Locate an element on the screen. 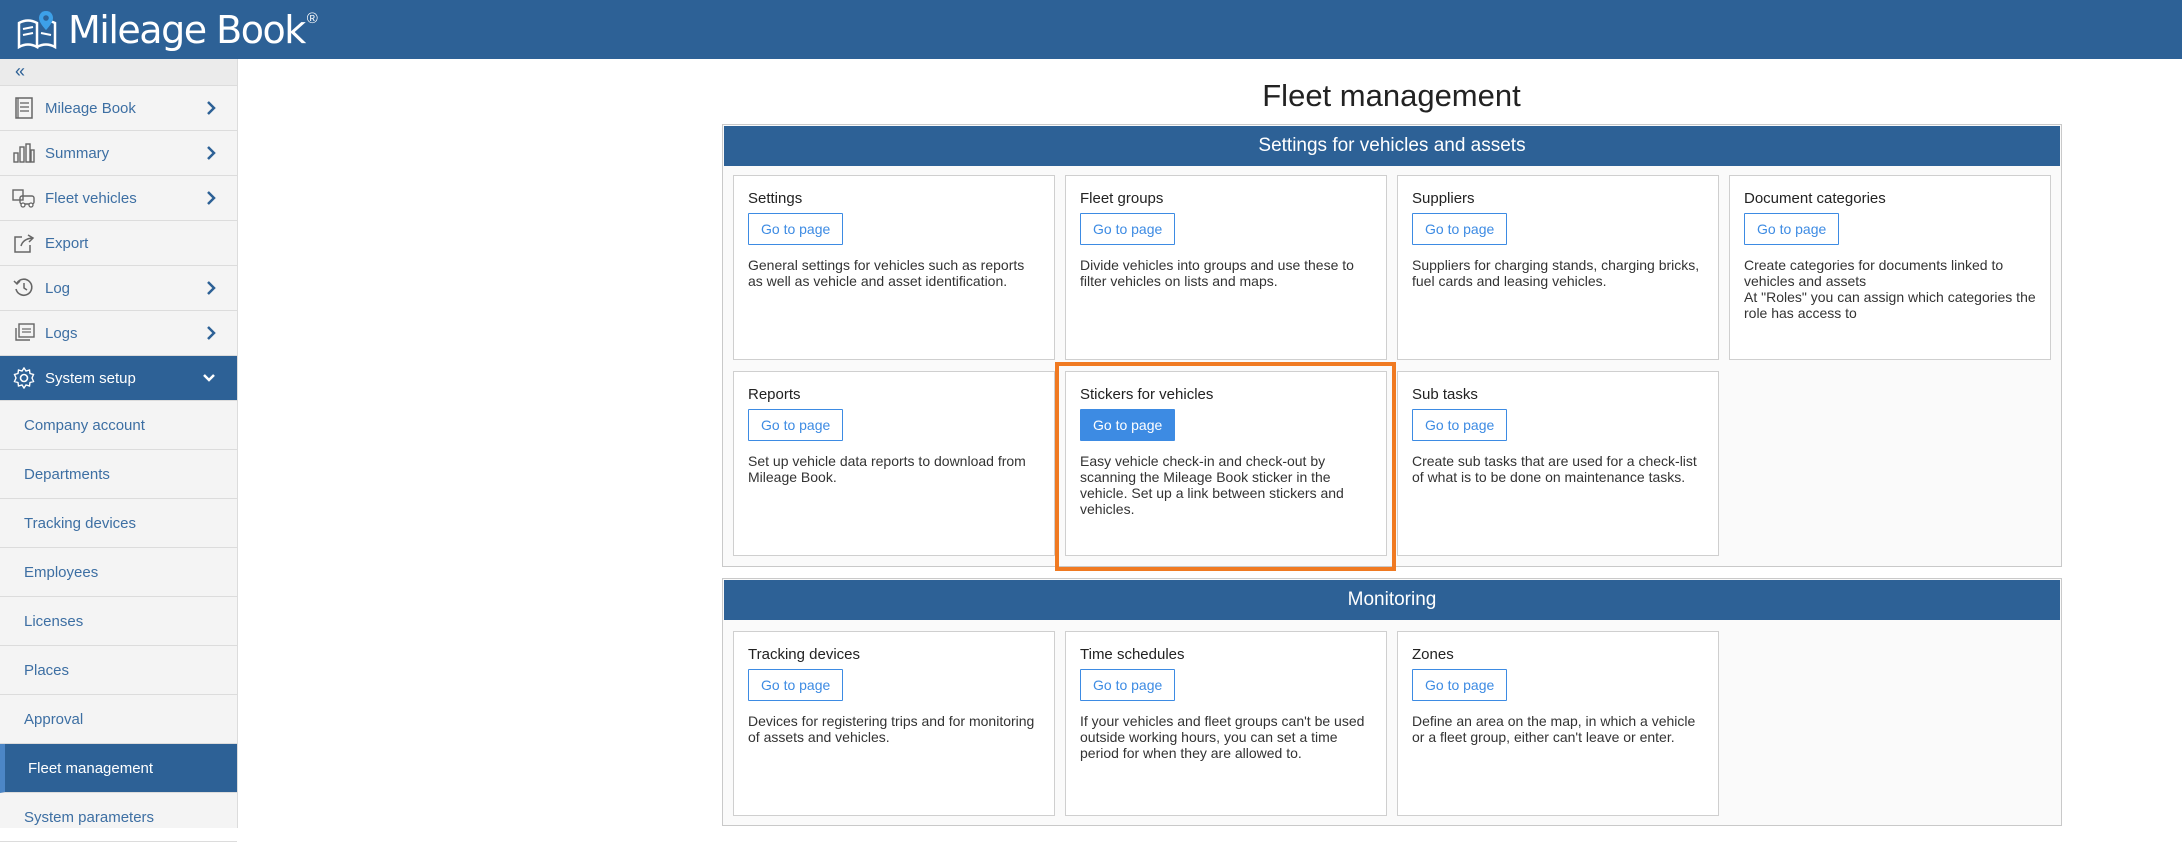 Image resolution: width=2182 pixels, height=842 pixels. app-logo: Mileage Book ® is located at coordinates (167, 30).